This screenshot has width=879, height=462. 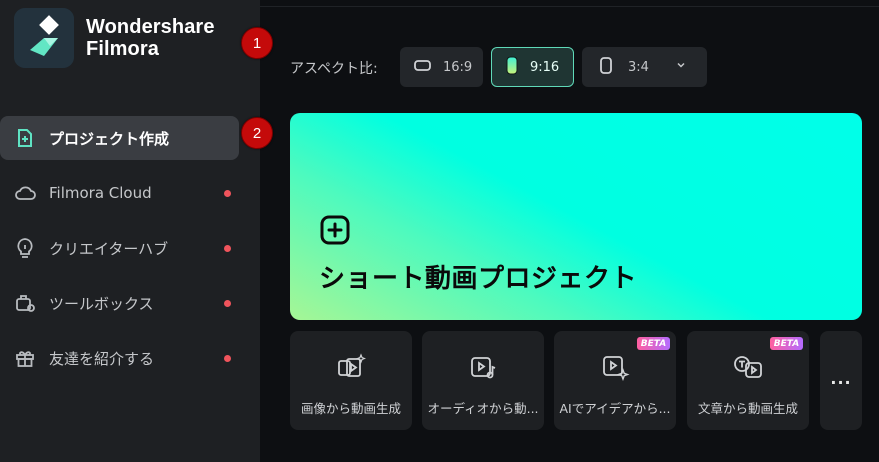 I want to click on gift-icon, so click(x=25, y=358).